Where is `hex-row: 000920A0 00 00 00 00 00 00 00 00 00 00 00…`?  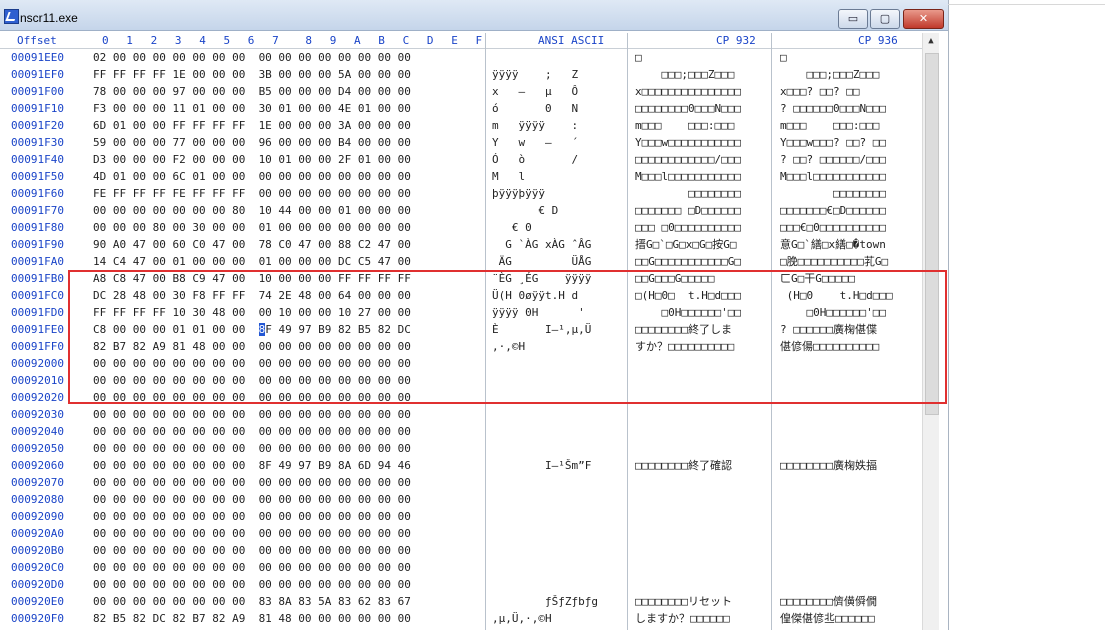
hex-row: 000920A0 00 00 00 00 00 00 00 00 00 00 00… is located at coordinates (469, 533).